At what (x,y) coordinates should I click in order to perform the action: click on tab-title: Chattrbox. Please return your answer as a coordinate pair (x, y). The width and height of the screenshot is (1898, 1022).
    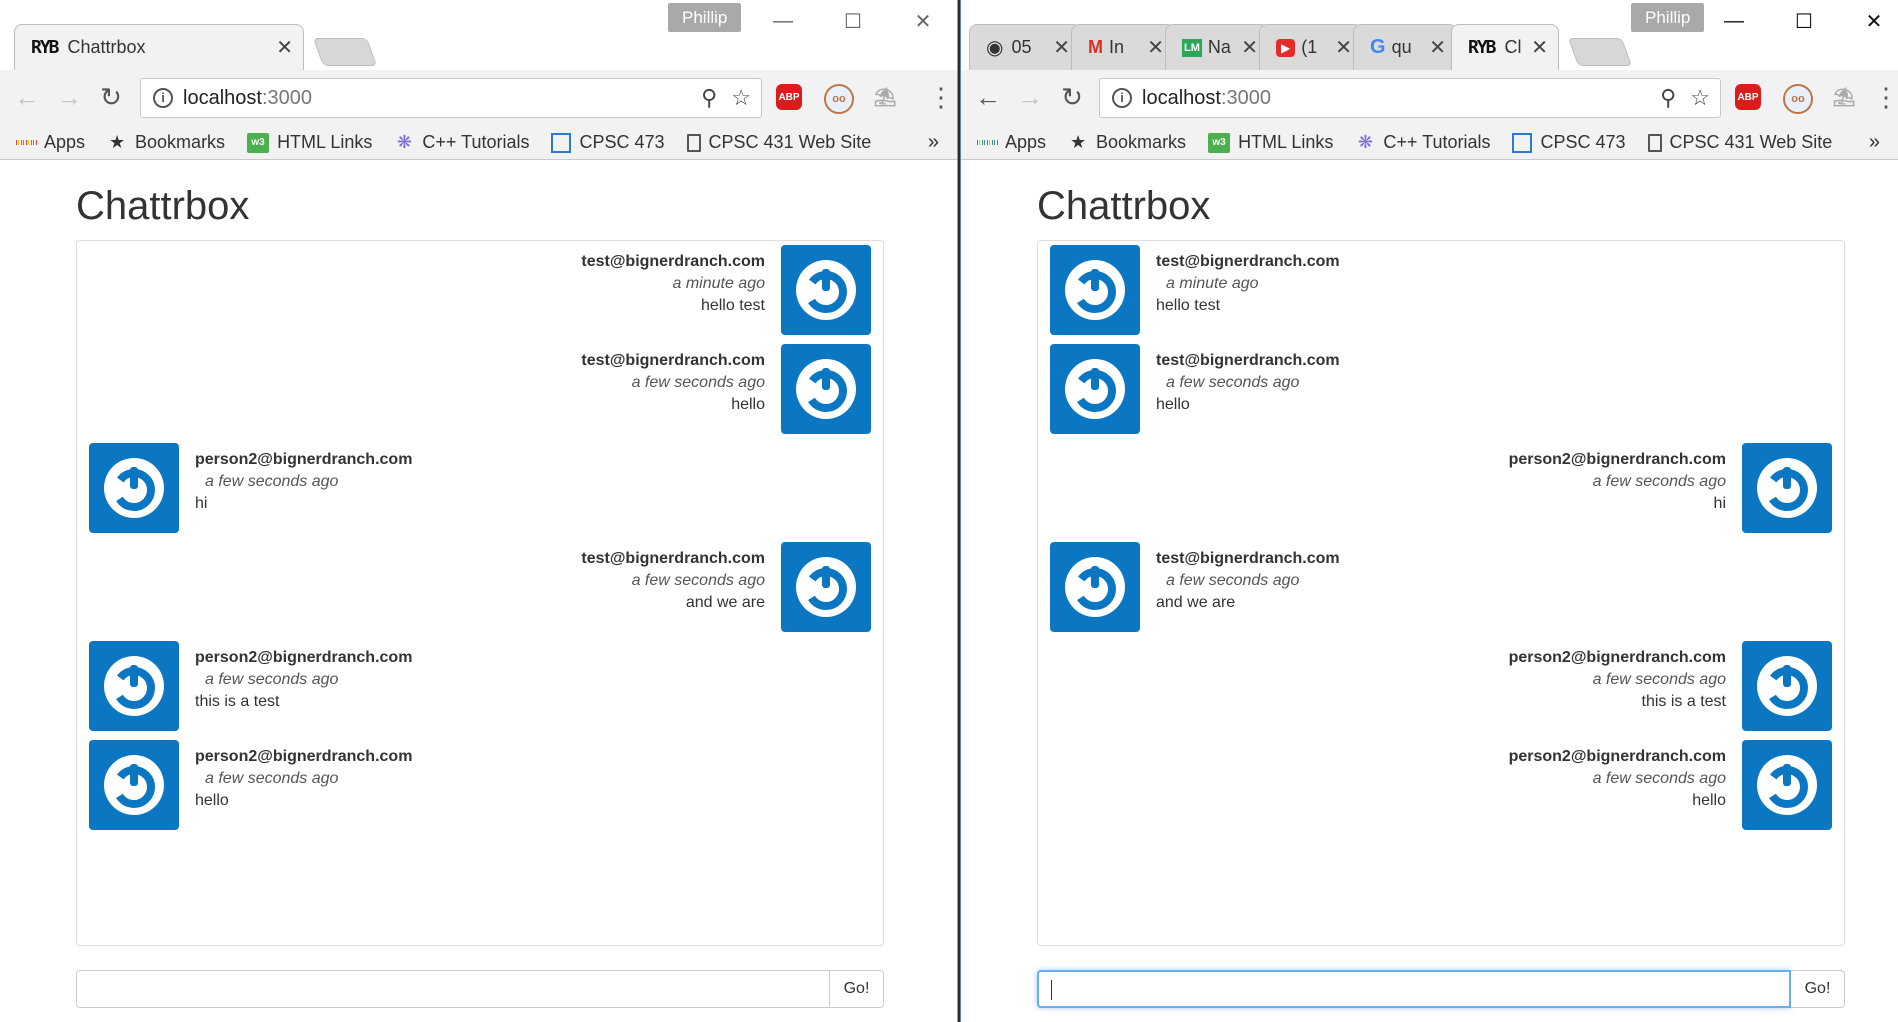
    Looking at the image, I should click on (106, 47).